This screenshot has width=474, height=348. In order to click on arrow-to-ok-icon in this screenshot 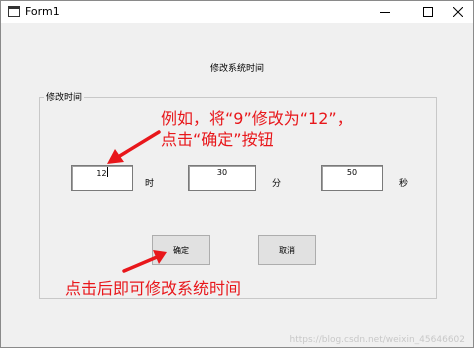, I will do `click(144, 261)`.